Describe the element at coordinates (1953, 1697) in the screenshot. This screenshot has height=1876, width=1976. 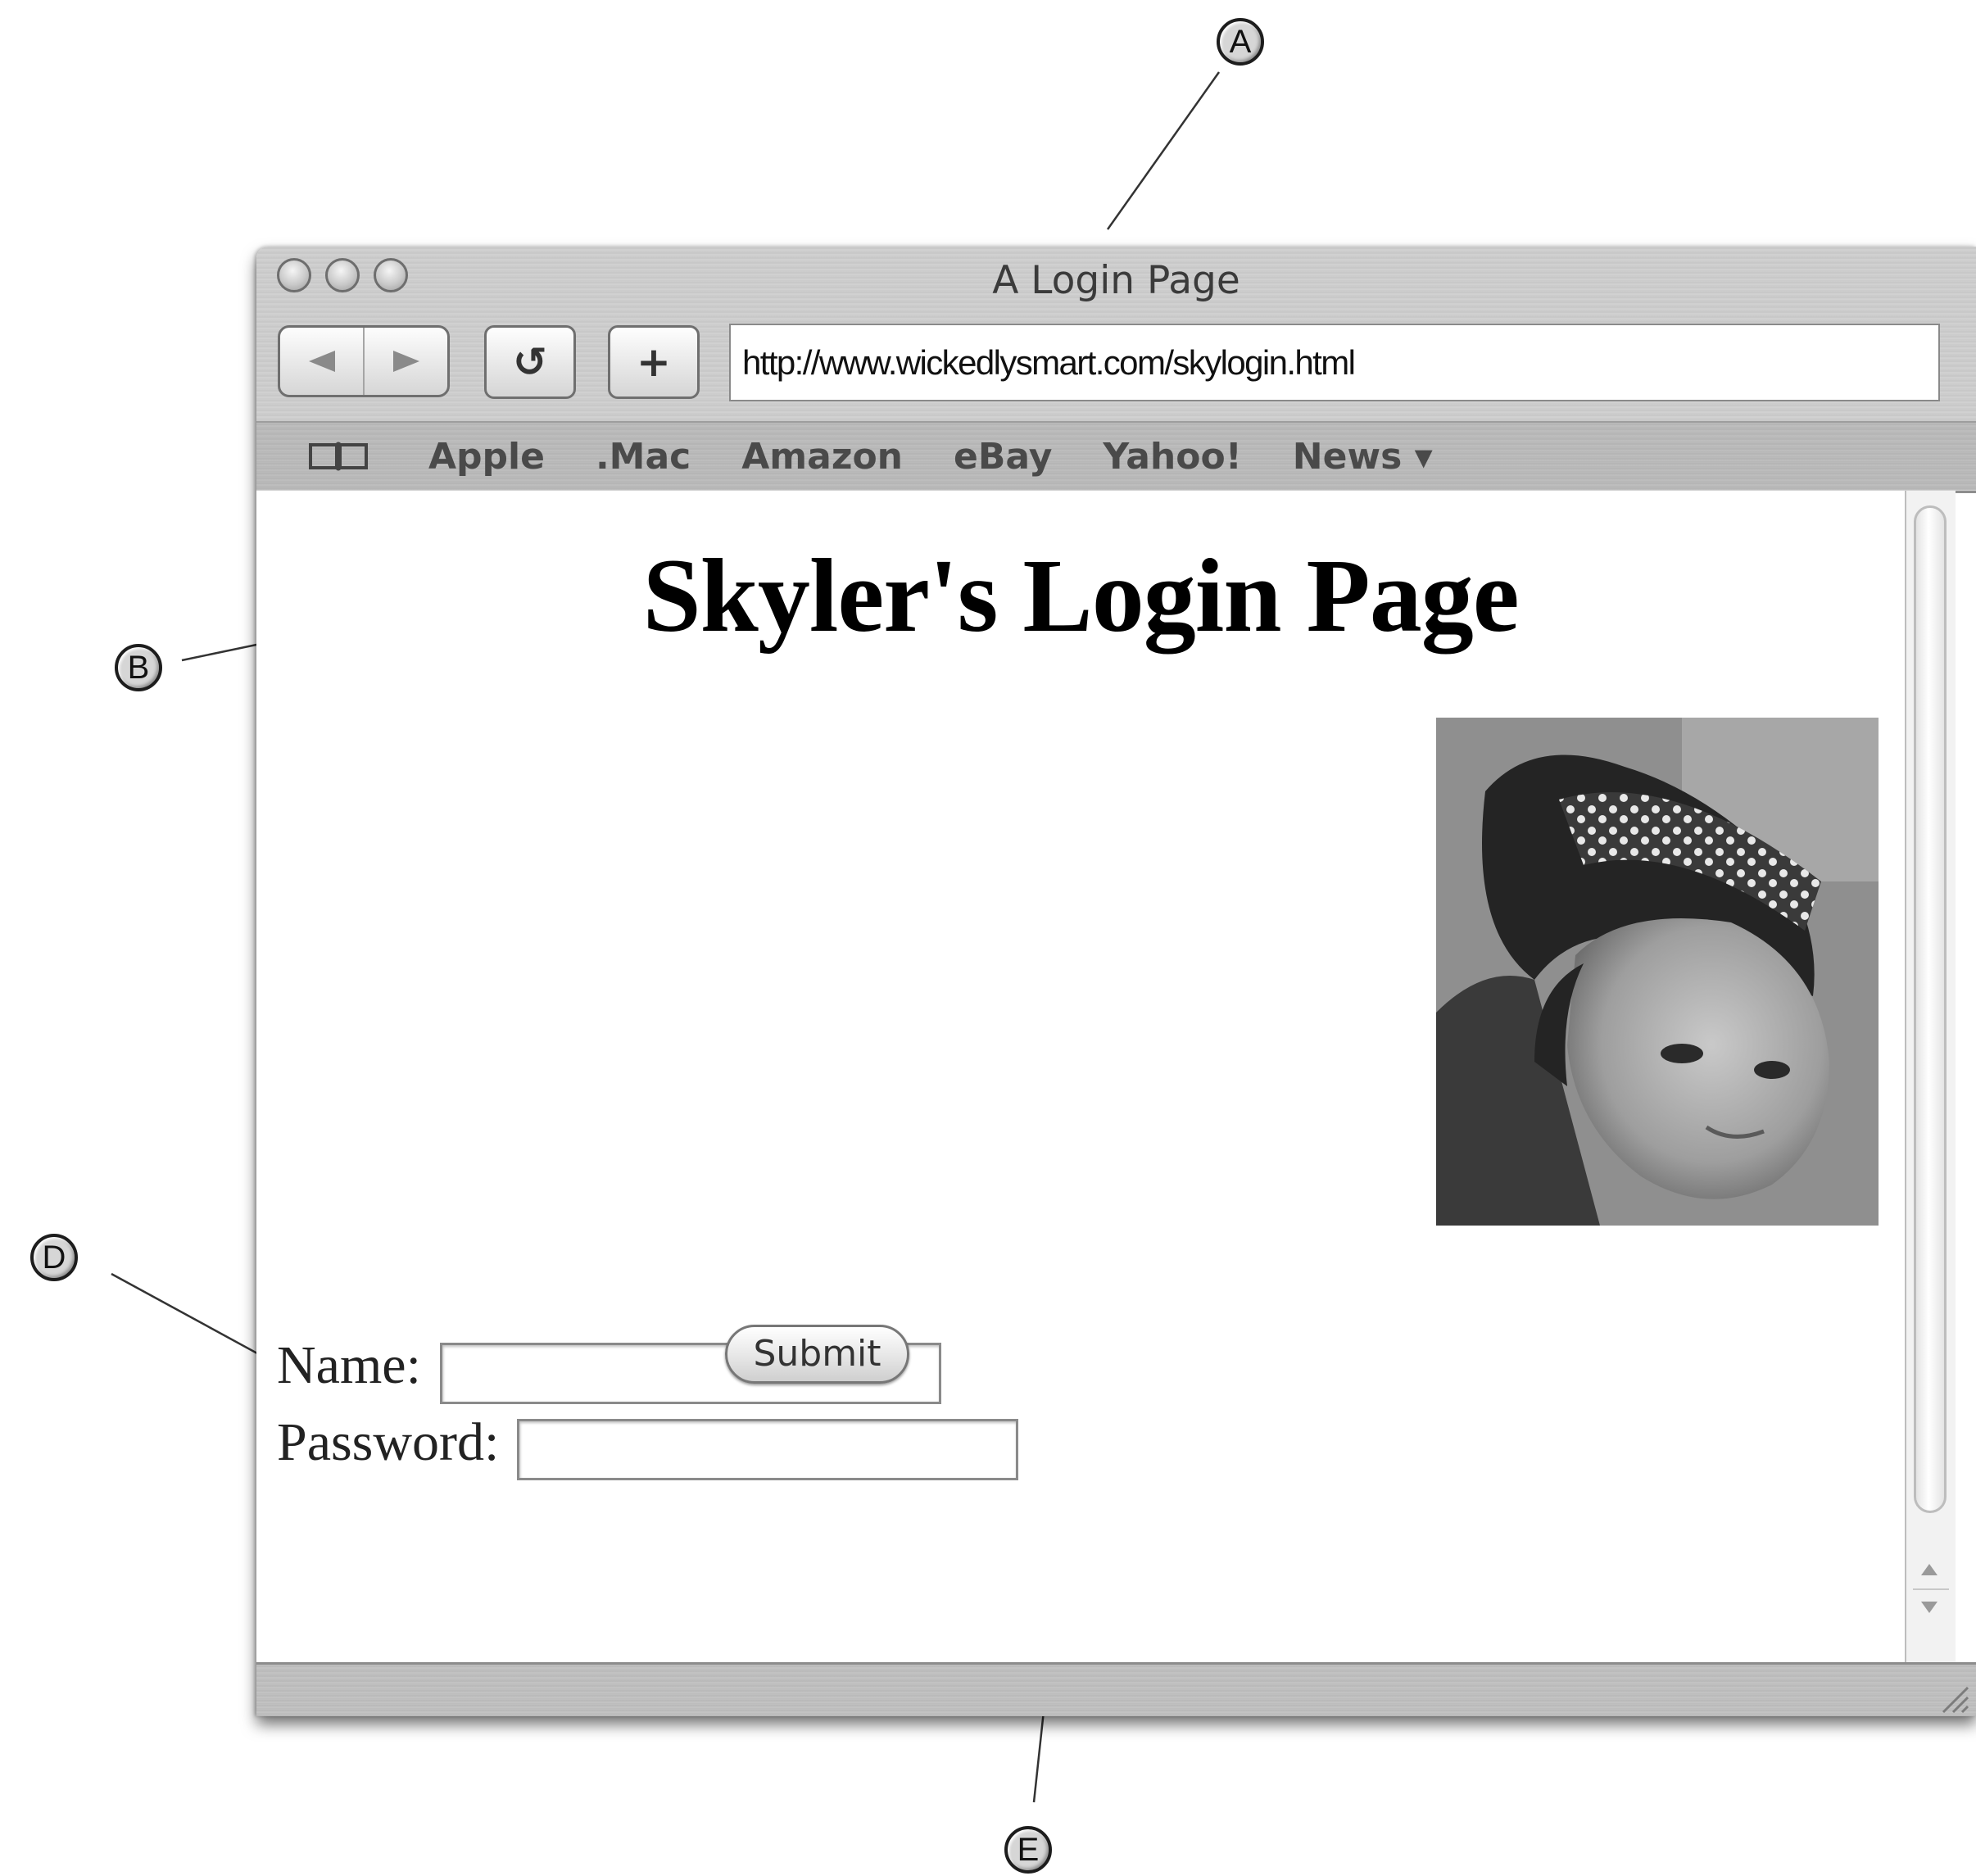
I see `resize-grip-icon` at that location.